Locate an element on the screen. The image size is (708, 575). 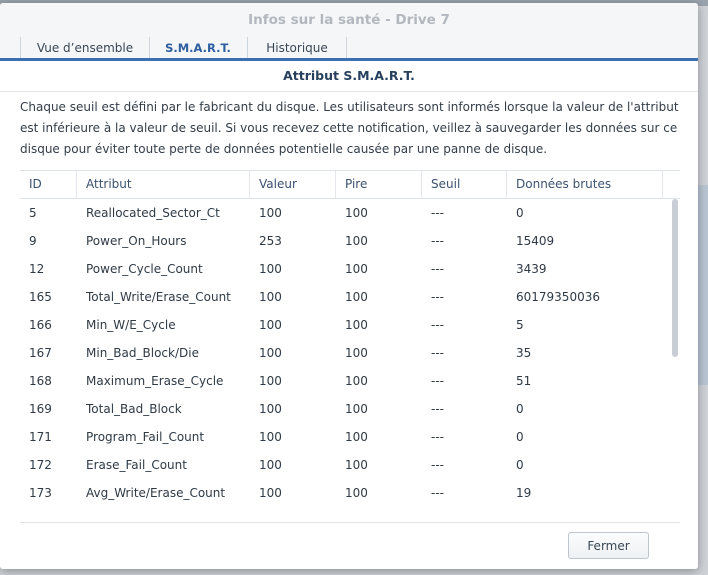
cell-id: 168 is located at coordinates (40, 381).